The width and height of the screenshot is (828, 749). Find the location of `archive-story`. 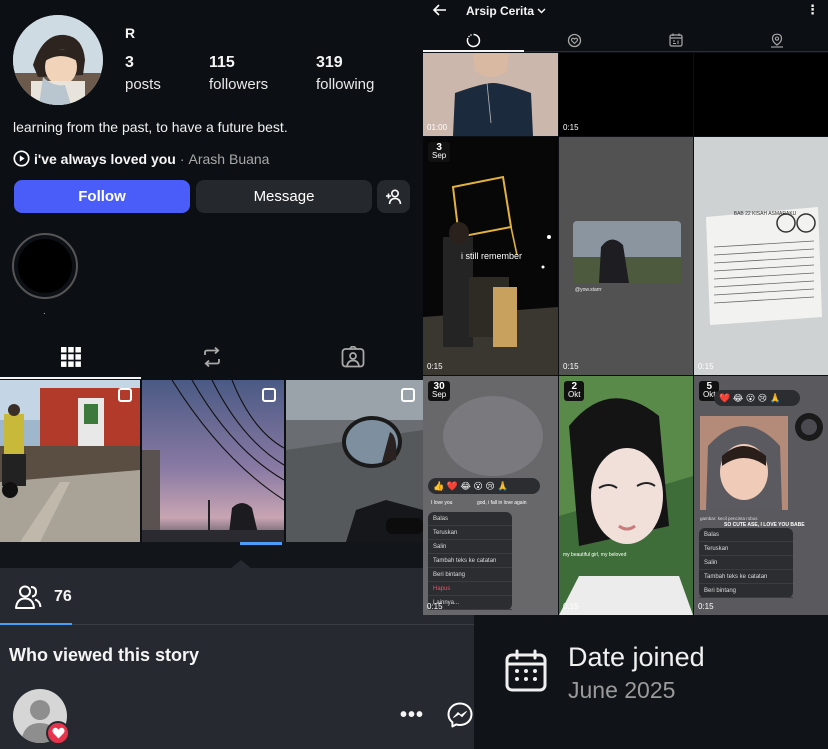

archive-story is located at coordinates (761, 94).